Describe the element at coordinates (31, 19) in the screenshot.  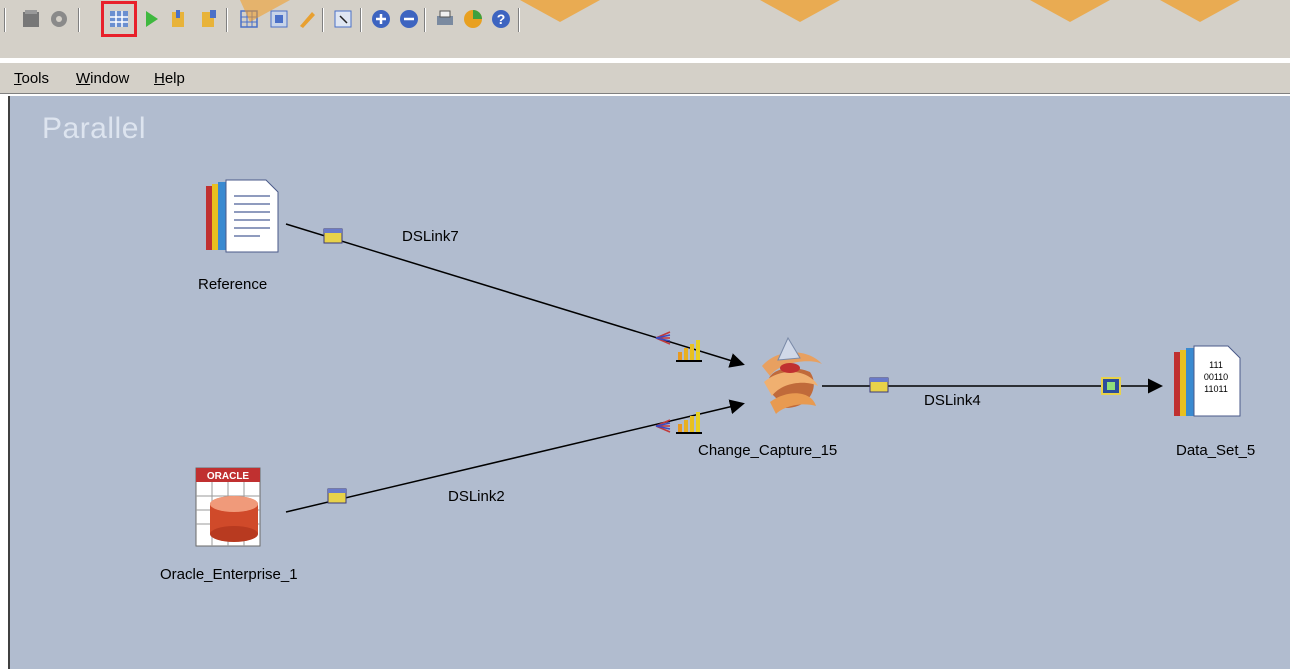
I see `compile-icon` at that location.